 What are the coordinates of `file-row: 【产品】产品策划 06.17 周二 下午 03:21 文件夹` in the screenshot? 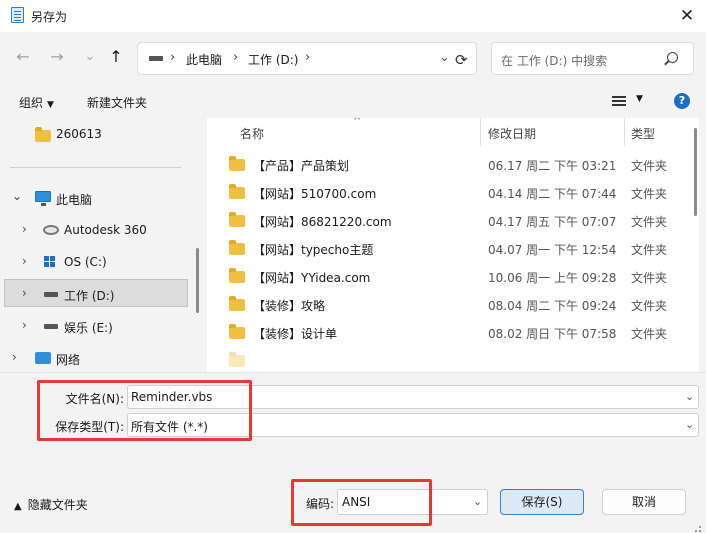 It's located at (453, 164).